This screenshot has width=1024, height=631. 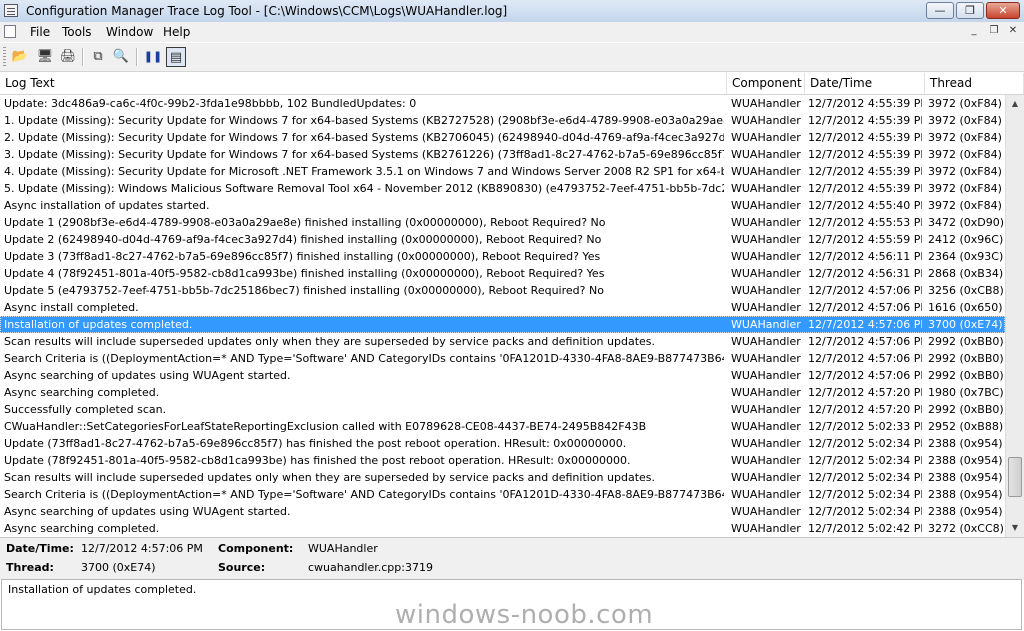 I want to click on maximize-button: ❐, so click(x=970, y=10).